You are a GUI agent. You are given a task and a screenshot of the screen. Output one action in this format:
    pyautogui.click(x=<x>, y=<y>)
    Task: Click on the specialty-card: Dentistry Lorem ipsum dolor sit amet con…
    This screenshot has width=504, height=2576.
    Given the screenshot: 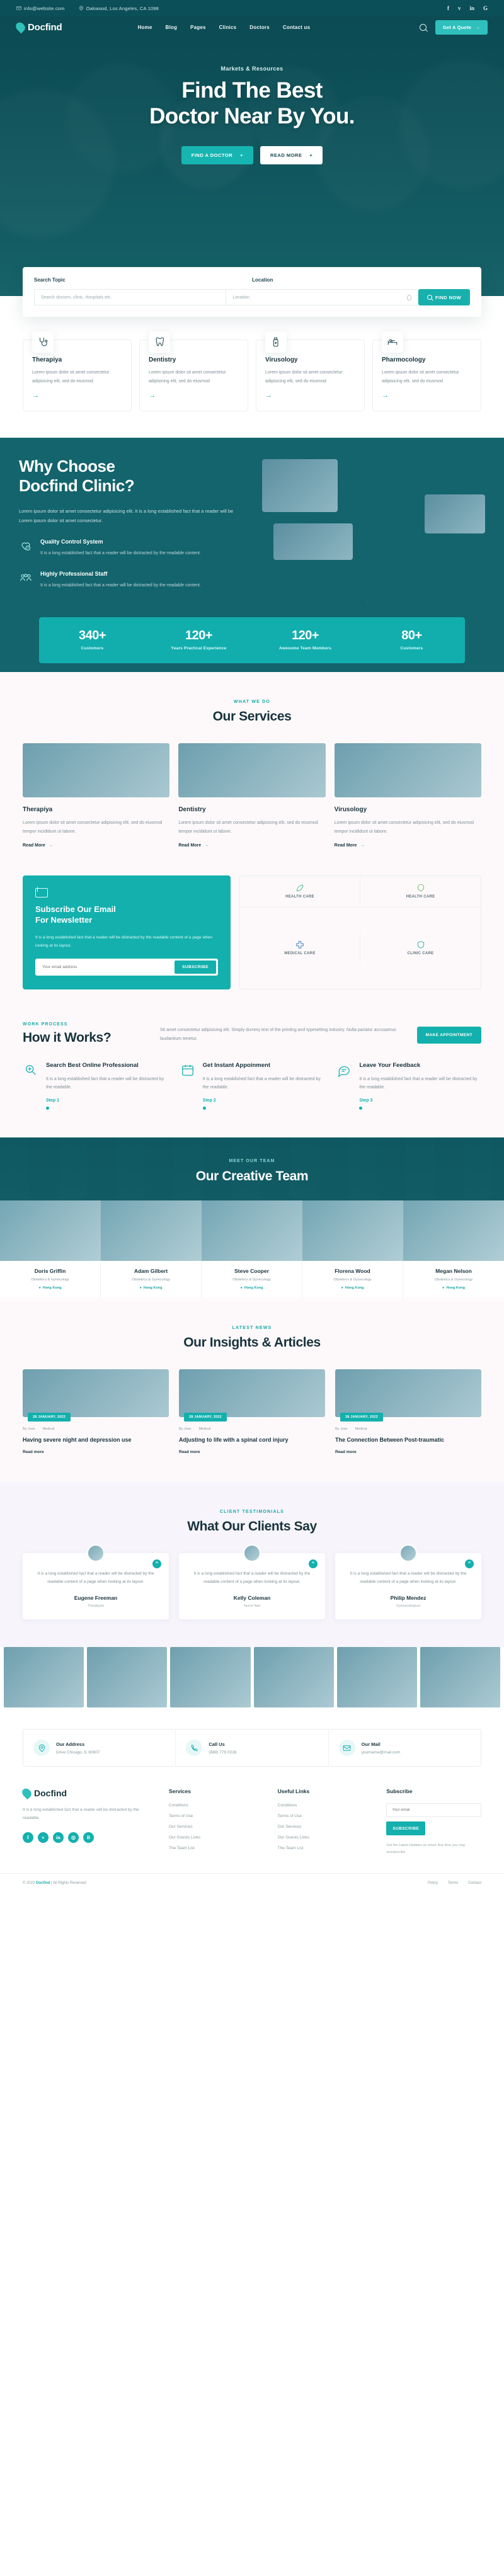 What is the action you would take?
    pyautogui.click(x=193, y=371)
    